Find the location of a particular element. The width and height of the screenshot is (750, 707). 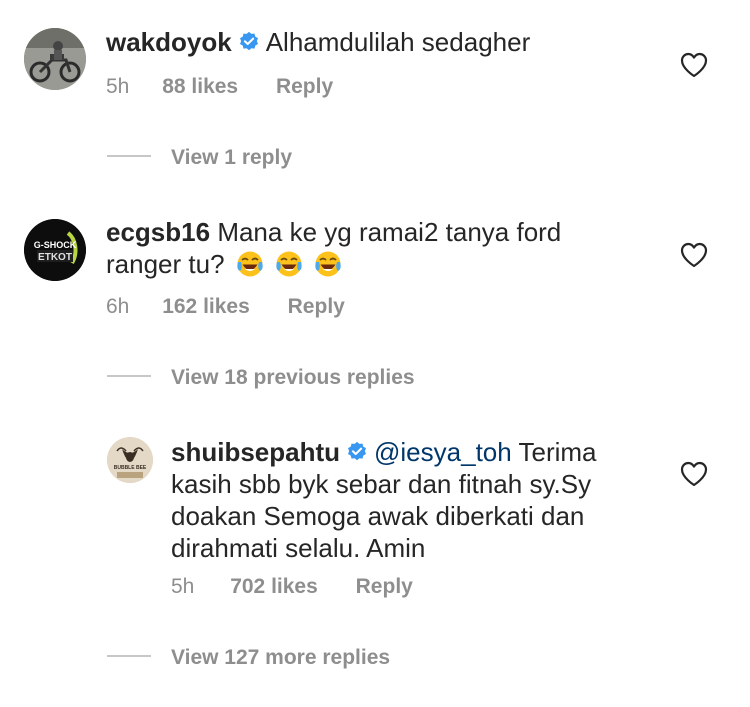

view-replies-button: View 1 reply is located at coordinates (199, 158).